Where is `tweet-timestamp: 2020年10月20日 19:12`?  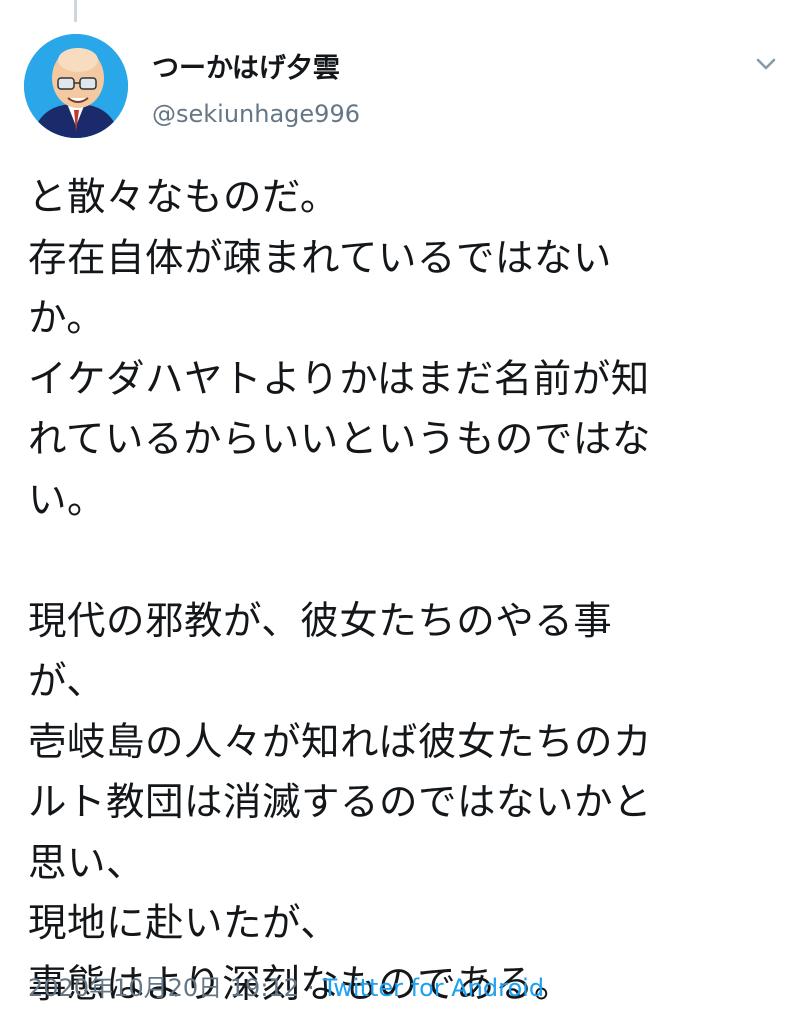 tweet-timestamp: 2020年10月20日 19:12 is located at coordinates (163, 988).